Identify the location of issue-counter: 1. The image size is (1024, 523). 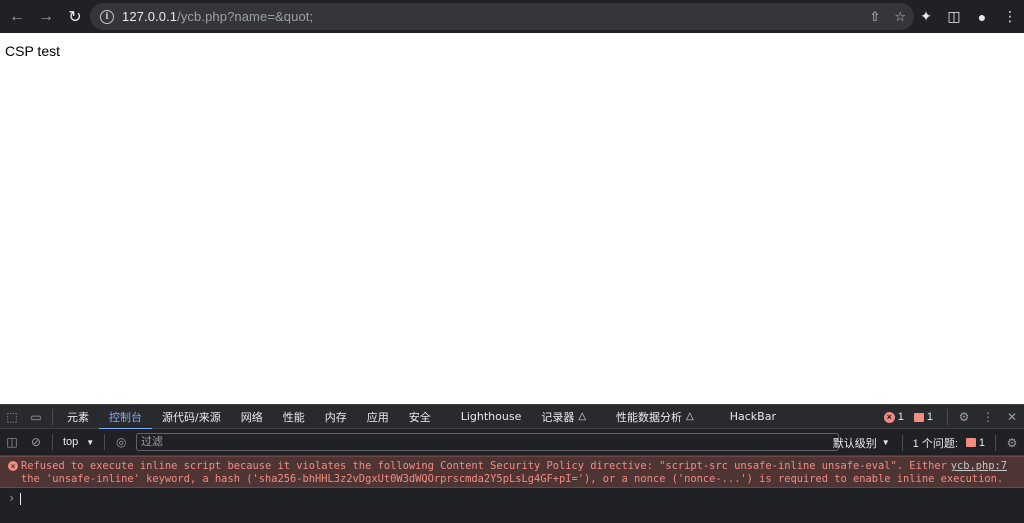
(923, 417).